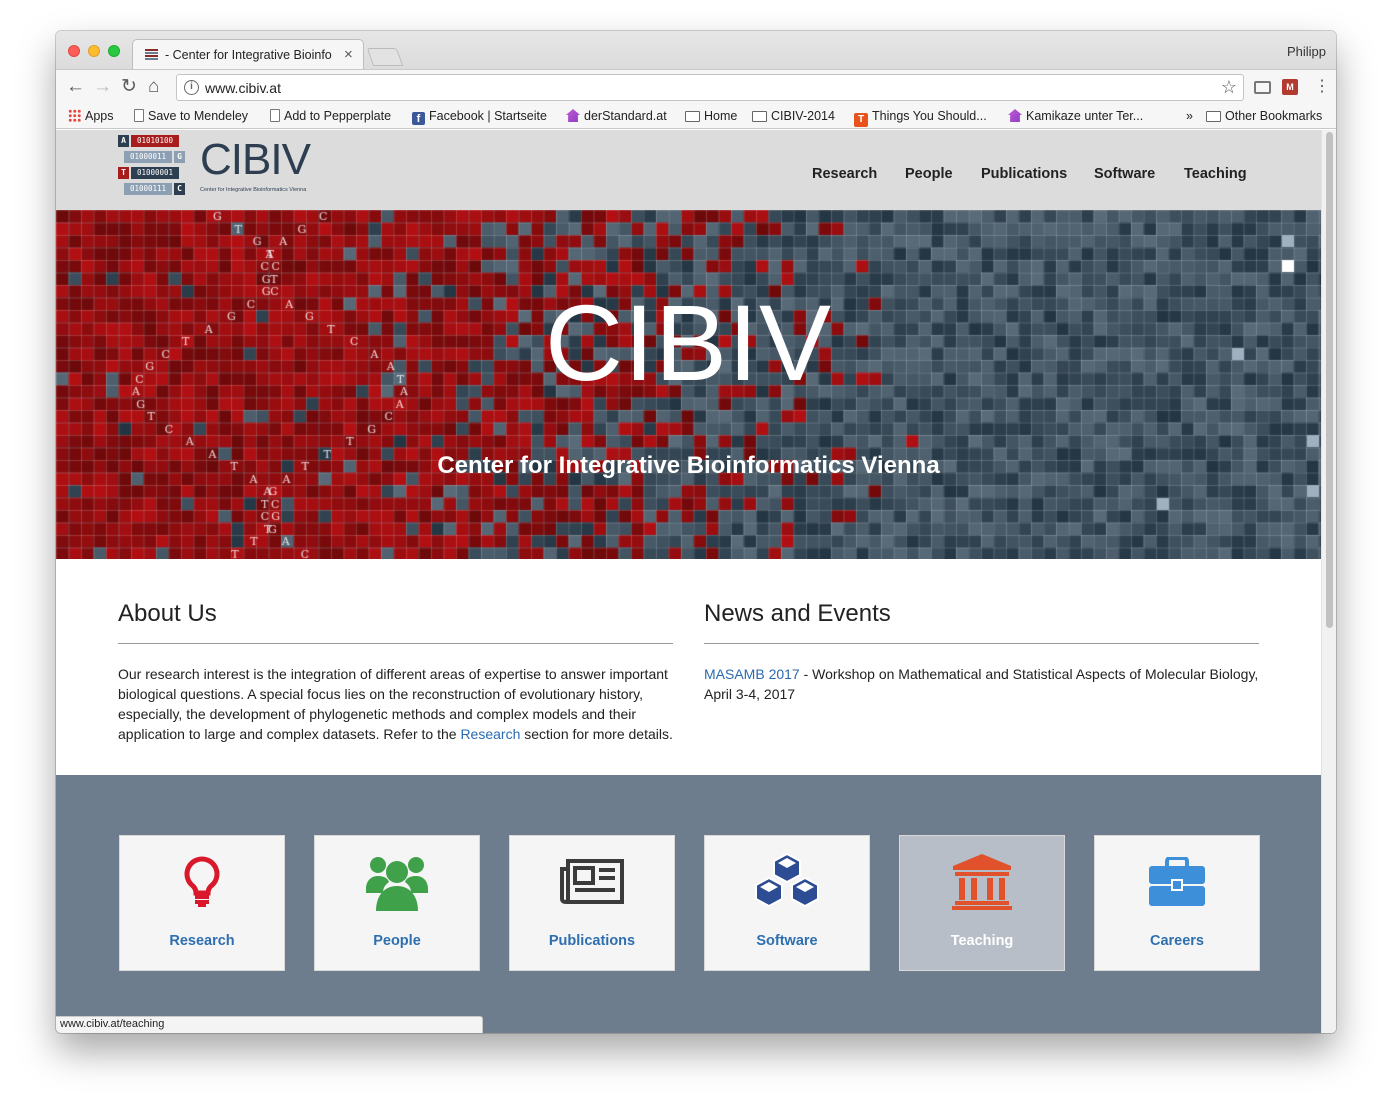  What do you see at coordinates (202, 882) in the screenshot?
I see `lightbulb-icon` at bounding box center [202, 882].